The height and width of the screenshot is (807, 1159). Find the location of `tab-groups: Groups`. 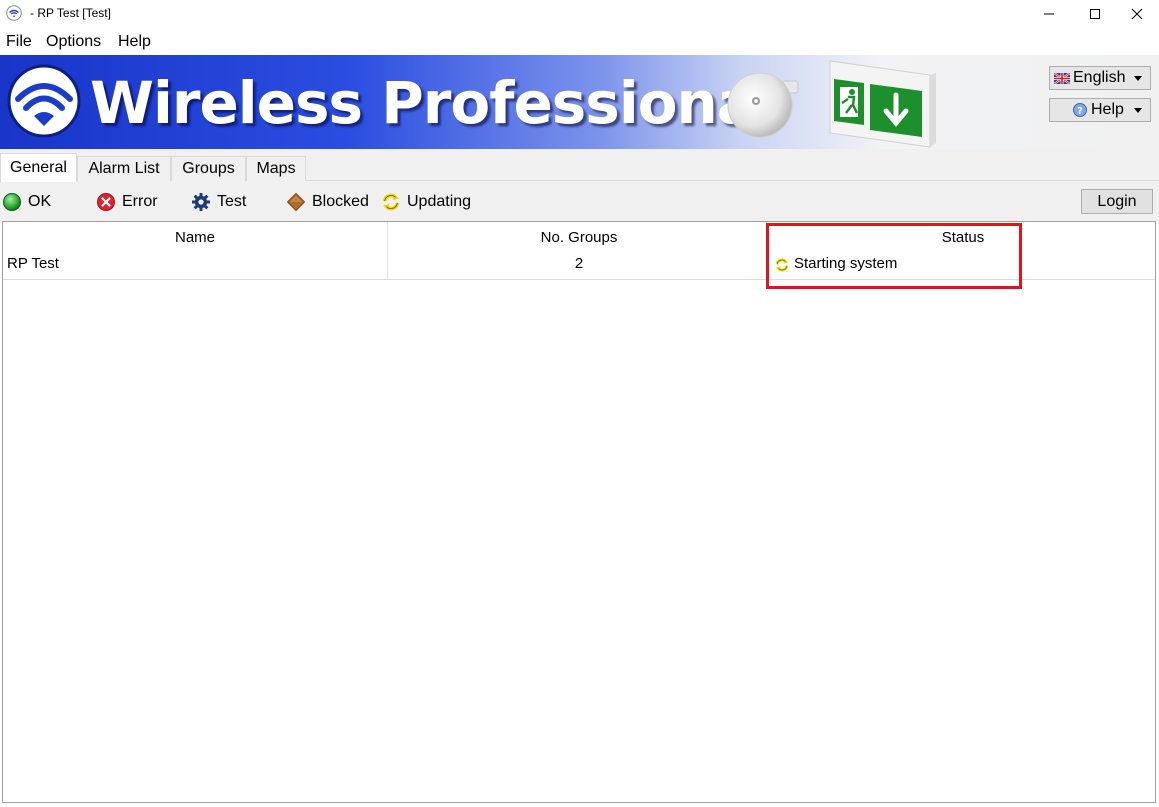

tab-groups: Groups is located at coordinates (208, 168).